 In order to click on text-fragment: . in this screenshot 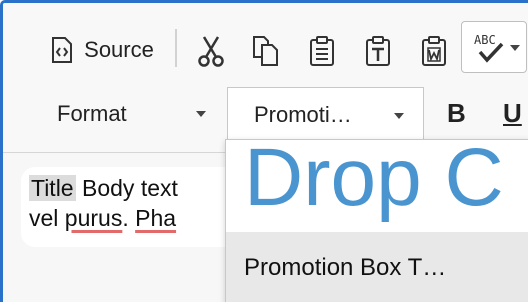, I will do `click(129, 218)`.